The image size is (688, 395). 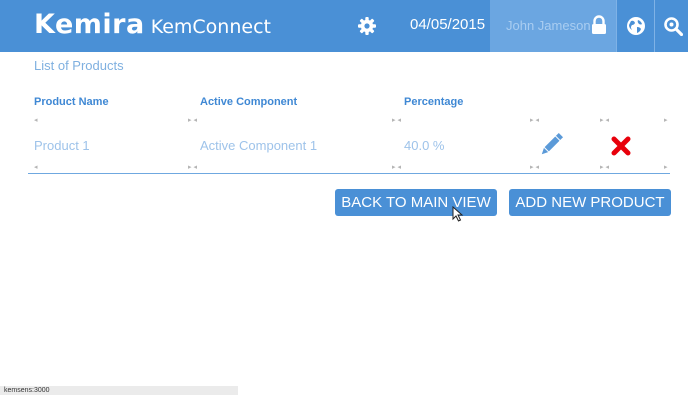 I want to click on percentage-cell: 40.0 %, so click(x=424, y=145).